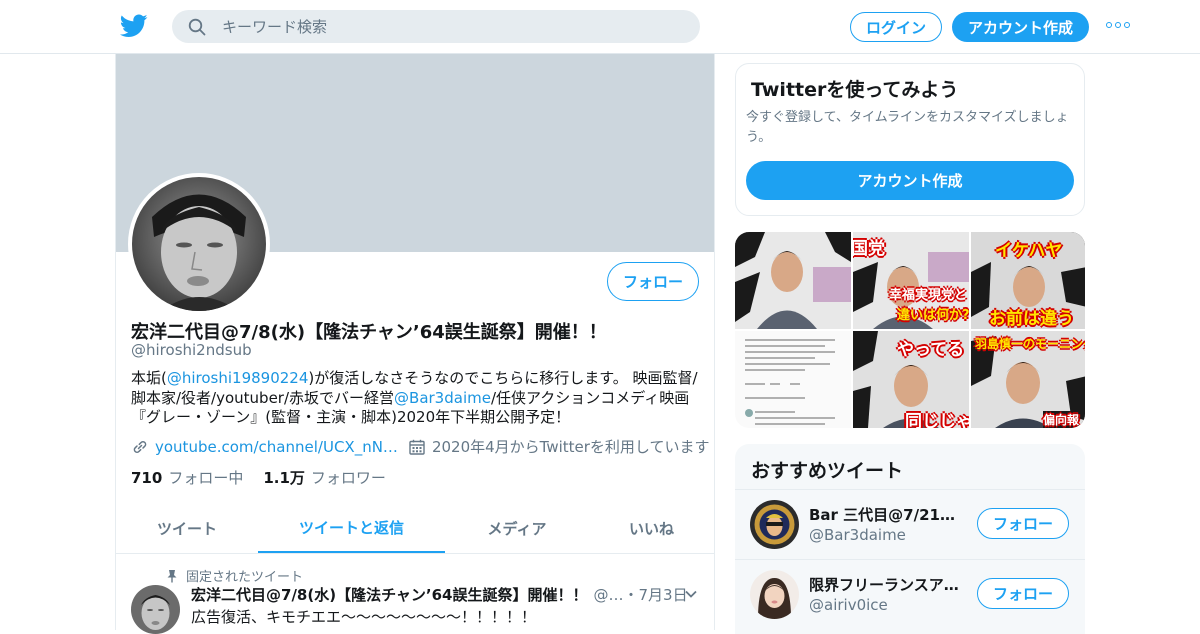 This screenshot has width=1200, height=634. I want to click on tweet-text: 広告復活、キモチエエ〜〜〜〜〜〜〜〜！！！！！, so click(364, 617).